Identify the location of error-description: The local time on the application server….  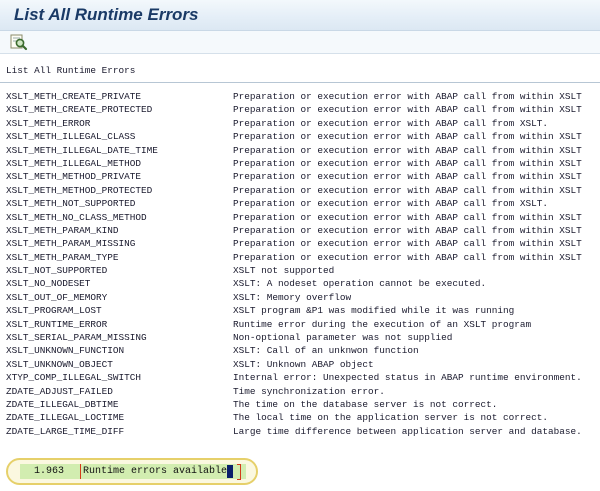
(391, 418).